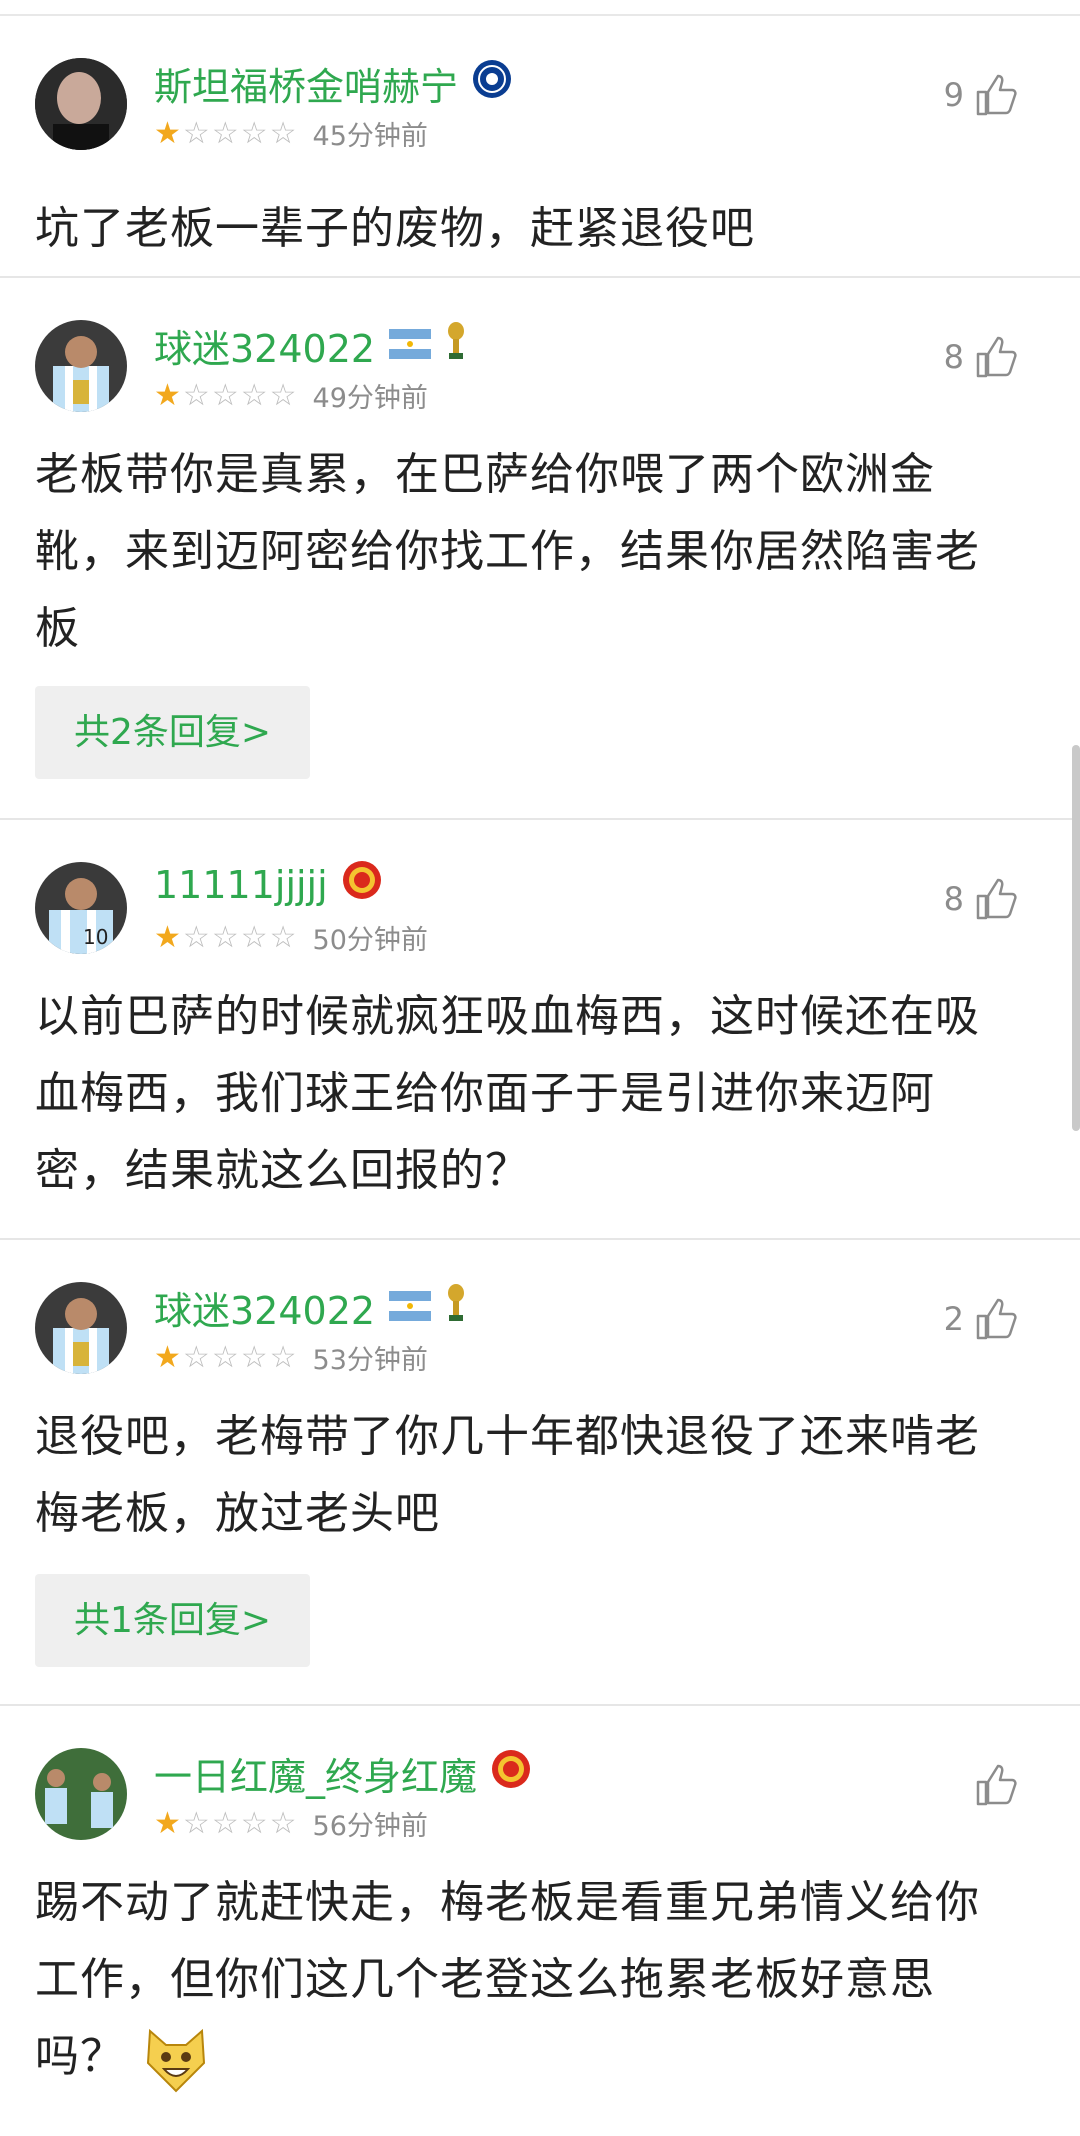 The width and height of the screenshot is (1080, 2136). I want to click on meta-row: ★ ☆ ☆ ☆ ☆ 53分钟前, so click(291, 1357).